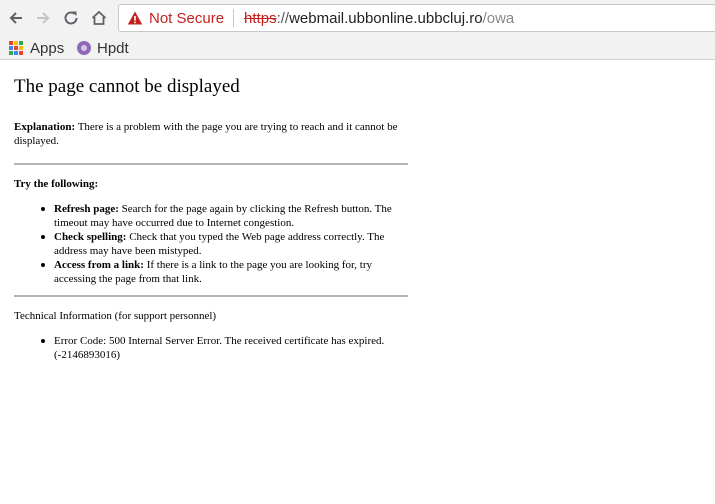  I want to click on reload-icon, so click(71, 18).